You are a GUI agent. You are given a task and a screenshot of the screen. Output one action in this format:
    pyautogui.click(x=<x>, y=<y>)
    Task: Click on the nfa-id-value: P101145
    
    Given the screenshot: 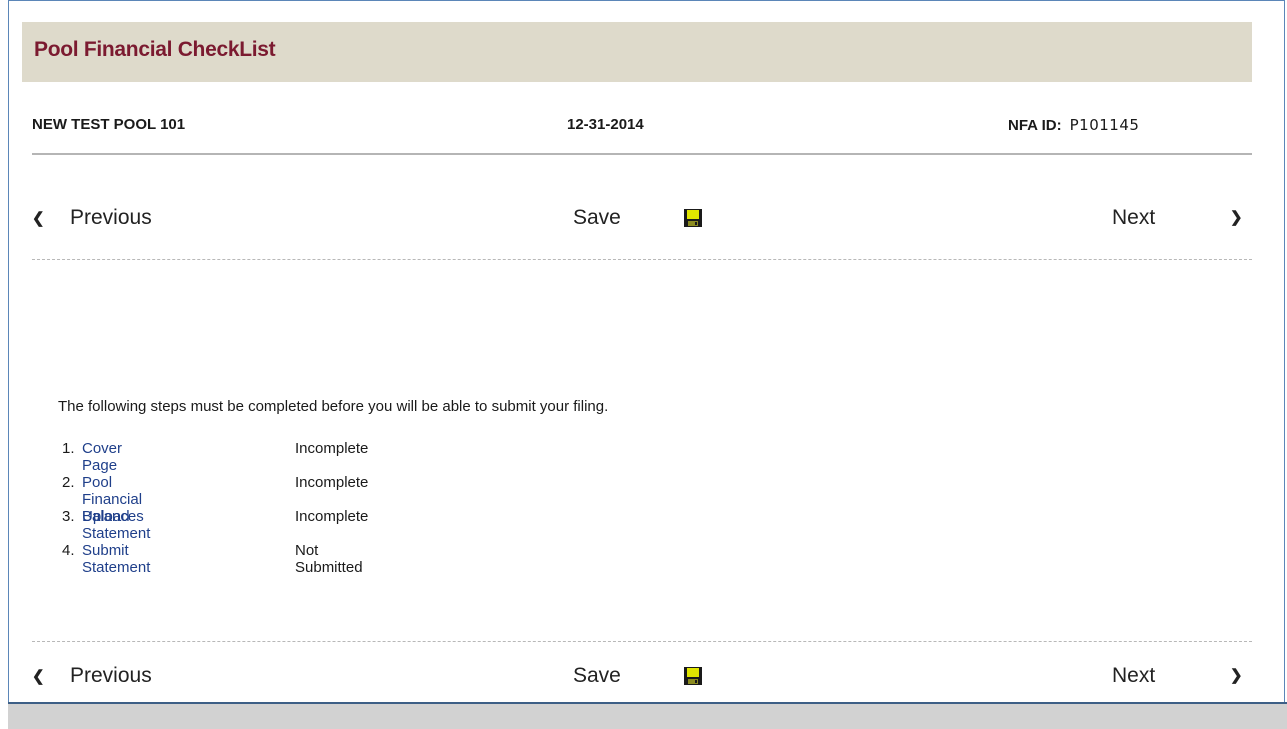 What is the action you would take?
    pyautogui.click(x=1104, y=125)
    